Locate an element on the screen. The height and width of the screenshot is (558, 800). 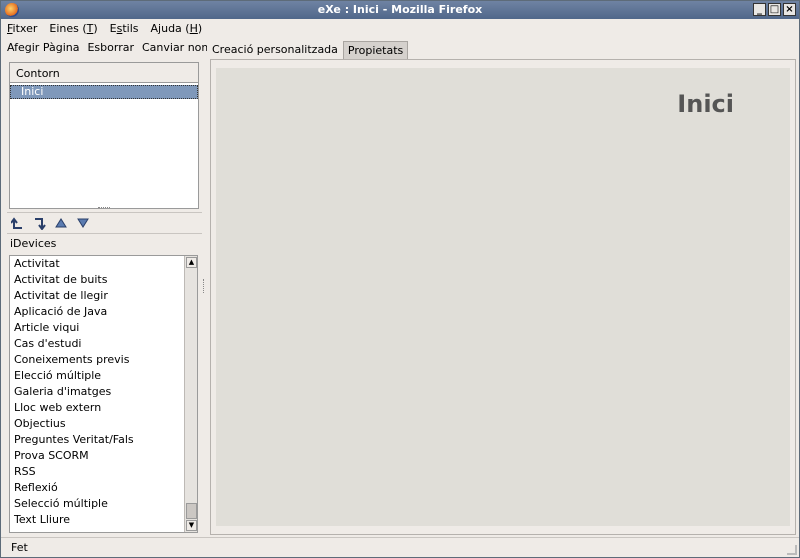
idevice-item: Coneixements previs is located at coordinates (103, 360).